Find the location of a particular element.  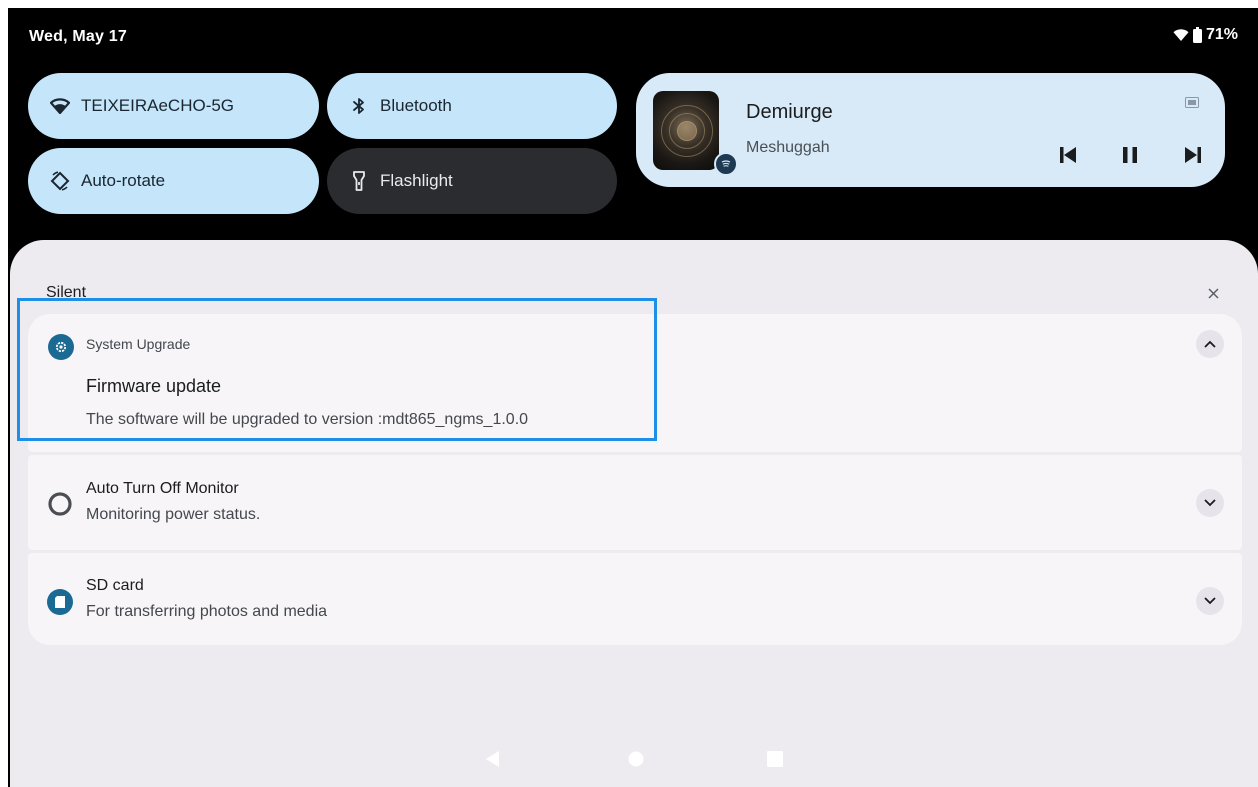

previous-icon is located at coordinates (1068, 157).